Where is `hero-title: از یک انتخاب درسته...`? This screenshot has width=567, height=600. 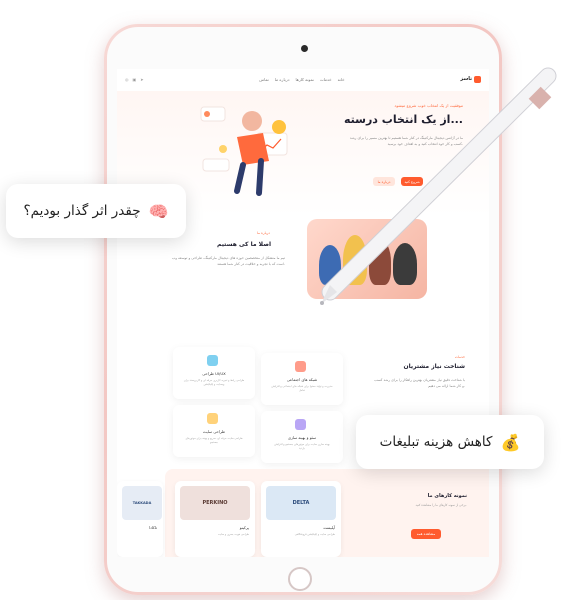 hero-title: از یک انتخاب درسته... is located at coordinates (403, 119).